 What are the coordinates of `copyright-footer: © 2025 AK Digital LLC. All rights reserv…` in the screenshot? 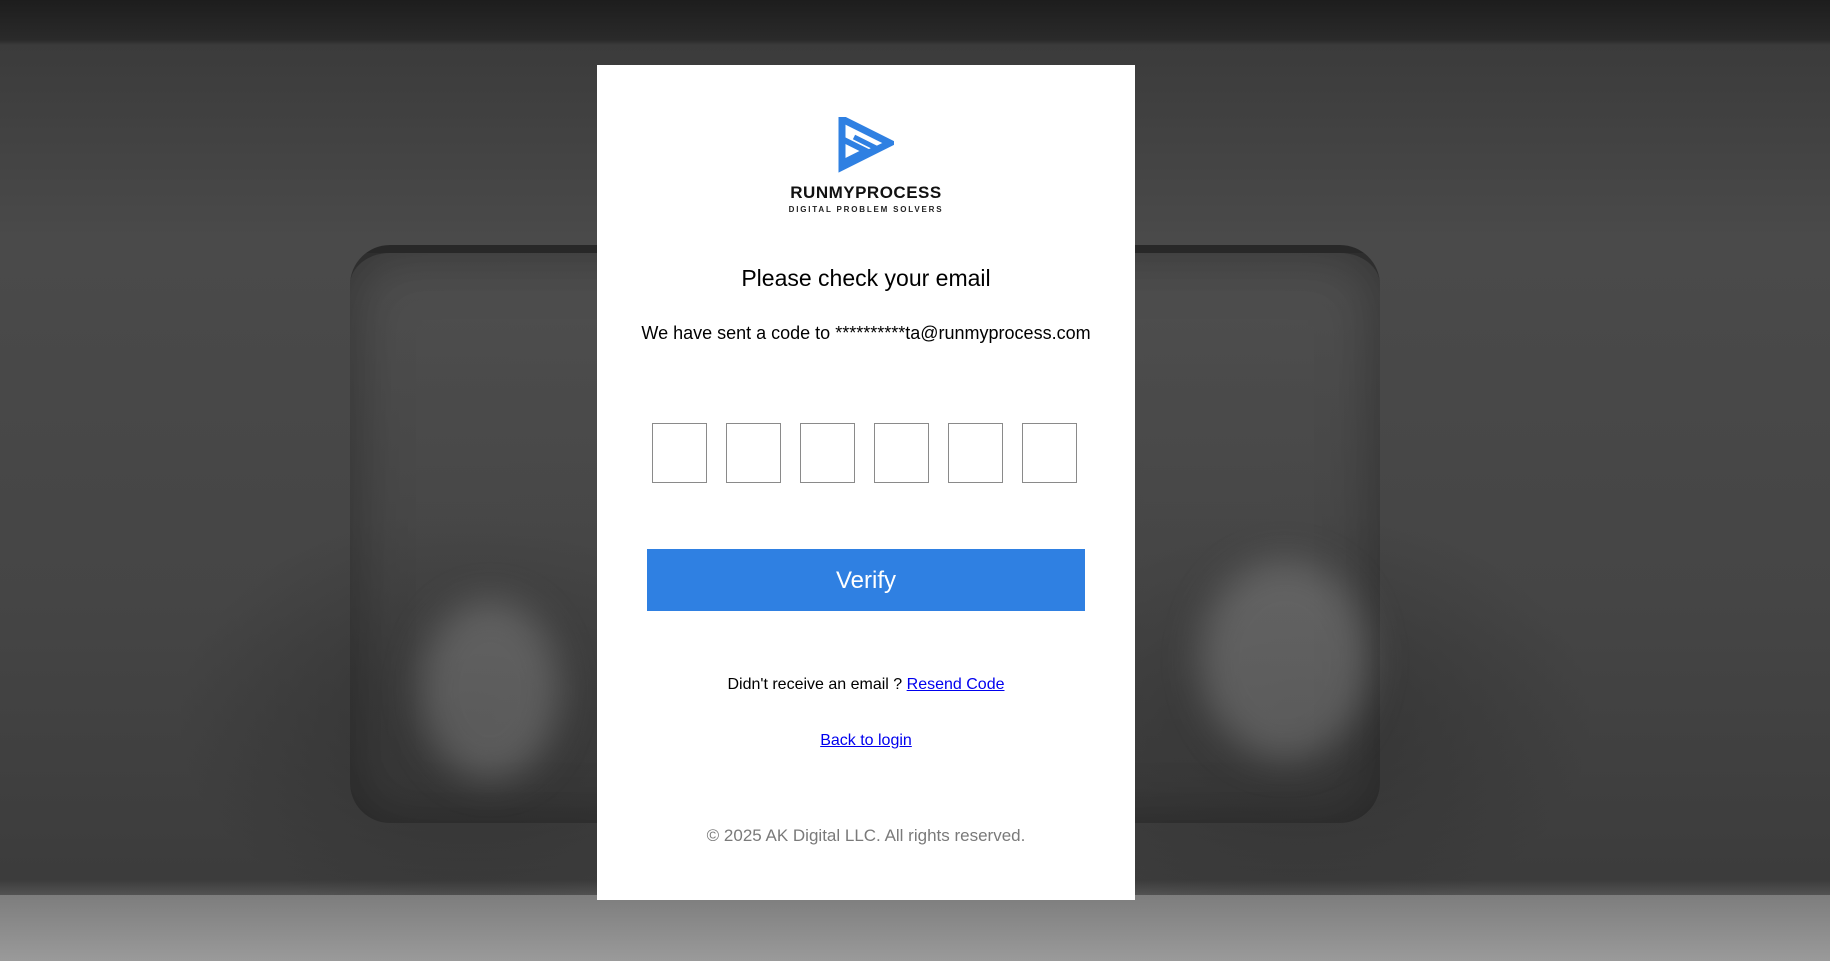 It's located at (866, 835).